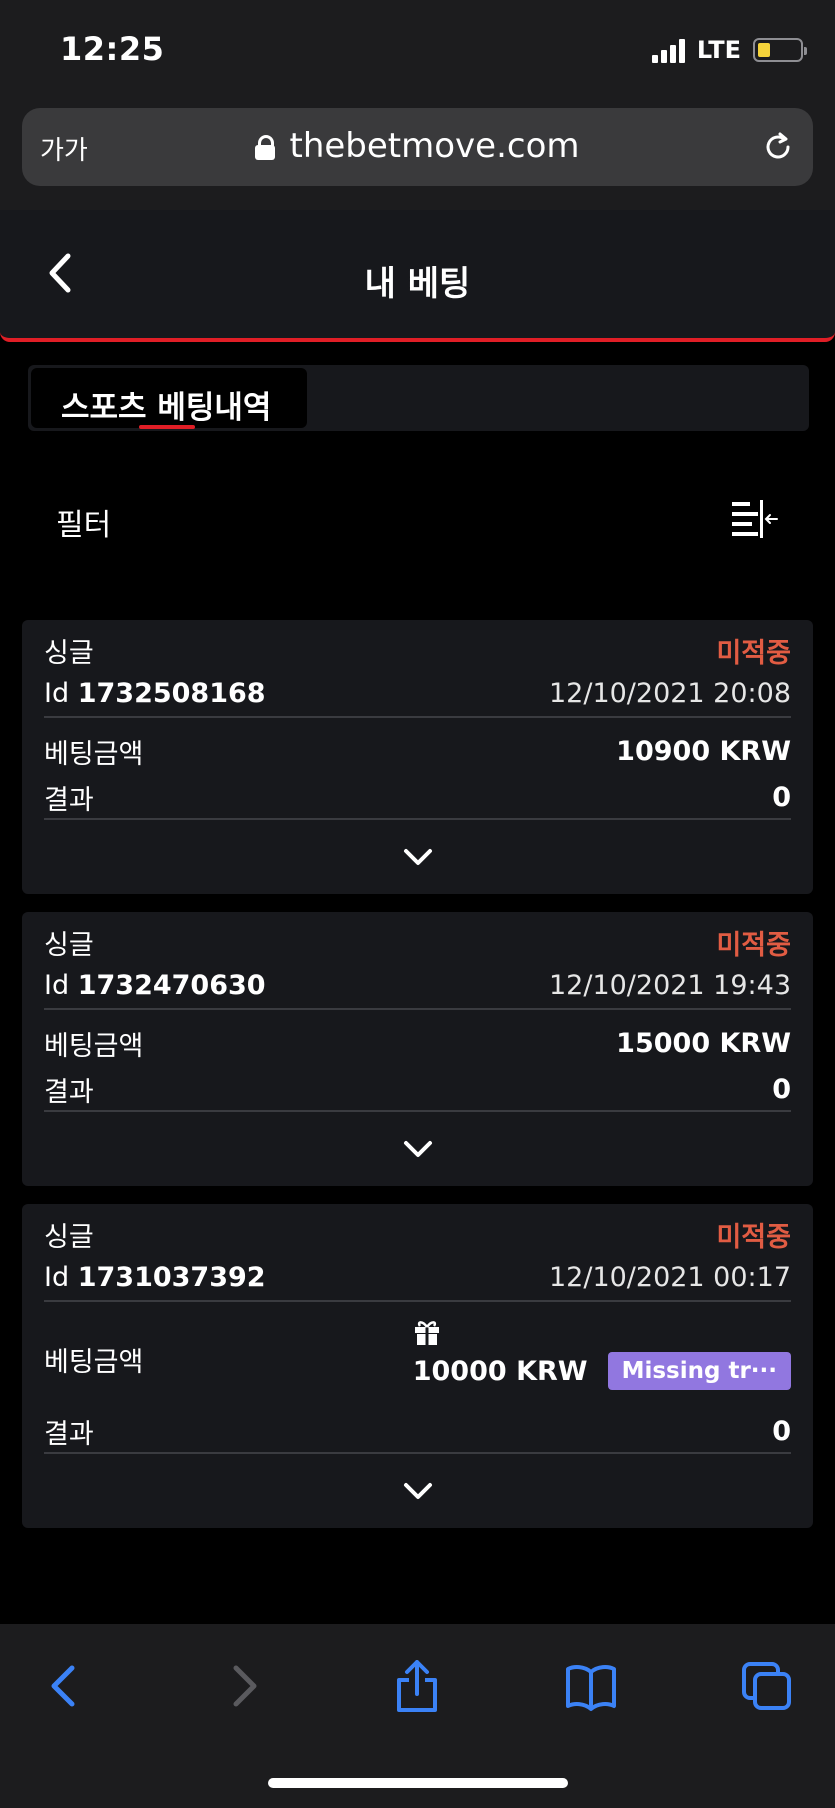 This screenshot has width=835, height=1808. I want to click on gift-icon, so click(426, 1333).